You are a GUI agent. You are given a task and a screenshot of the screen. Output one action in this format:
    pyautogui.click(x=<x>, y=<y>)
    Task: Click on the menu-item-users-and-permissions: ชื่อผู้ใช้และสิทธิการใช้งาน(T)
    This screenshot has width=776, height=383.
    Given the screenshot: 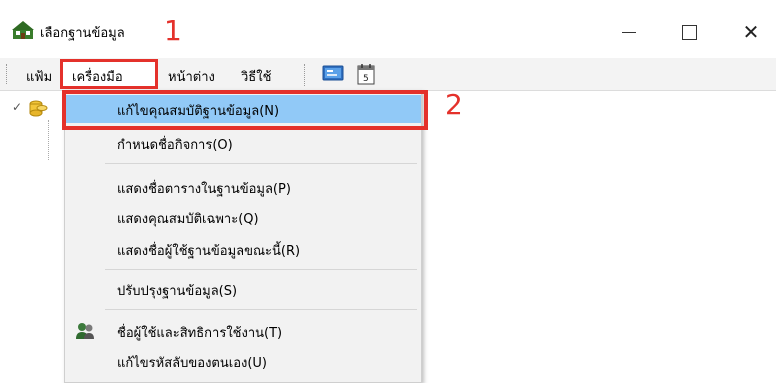 What is the action you would take?
    pyautogui.click(x=243, y=331)
    